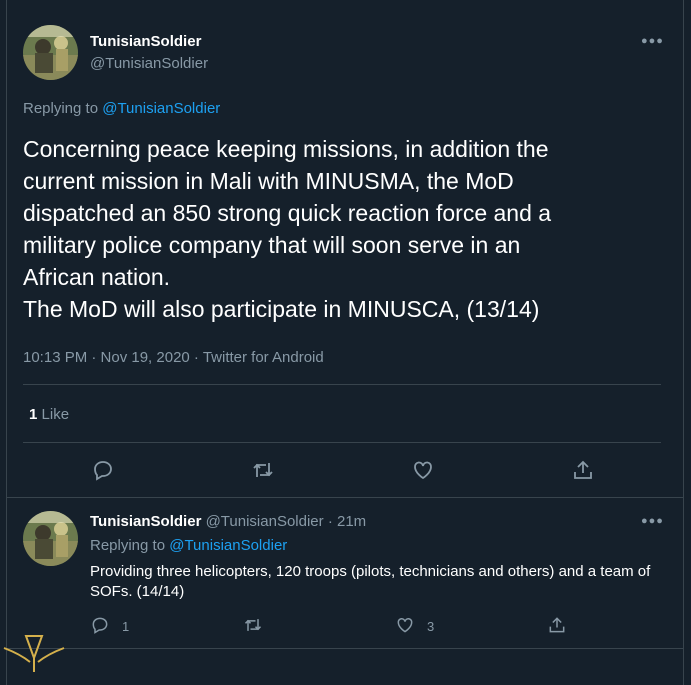 The width and height of the screenshot is (691, 685). What do you see at coordinates (265, 521) in the screenshot?
I see `reply-author-handle: @TunisianSoldier` at bounding box center [265, 521].